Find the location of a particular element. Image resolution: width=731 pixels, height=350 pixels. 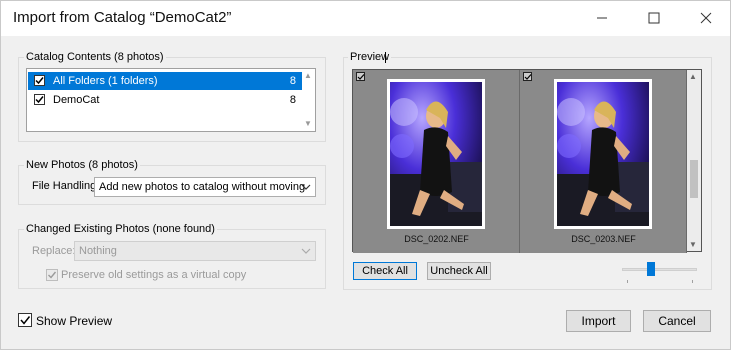

minimize-icon is located at coordinates (602, 18).